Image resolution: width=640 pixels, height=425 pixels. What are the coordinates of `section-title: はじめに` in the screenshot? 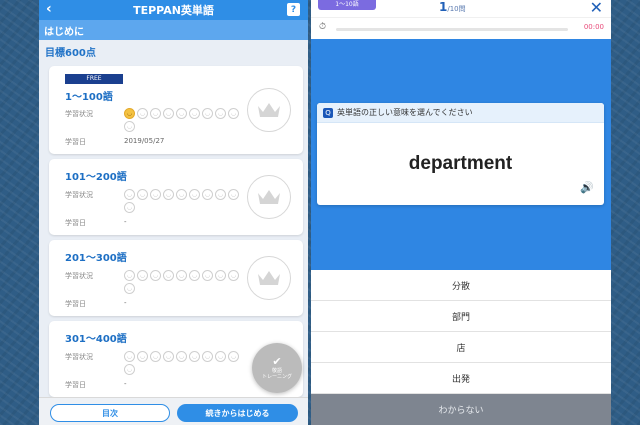 It's located at (173, 30).